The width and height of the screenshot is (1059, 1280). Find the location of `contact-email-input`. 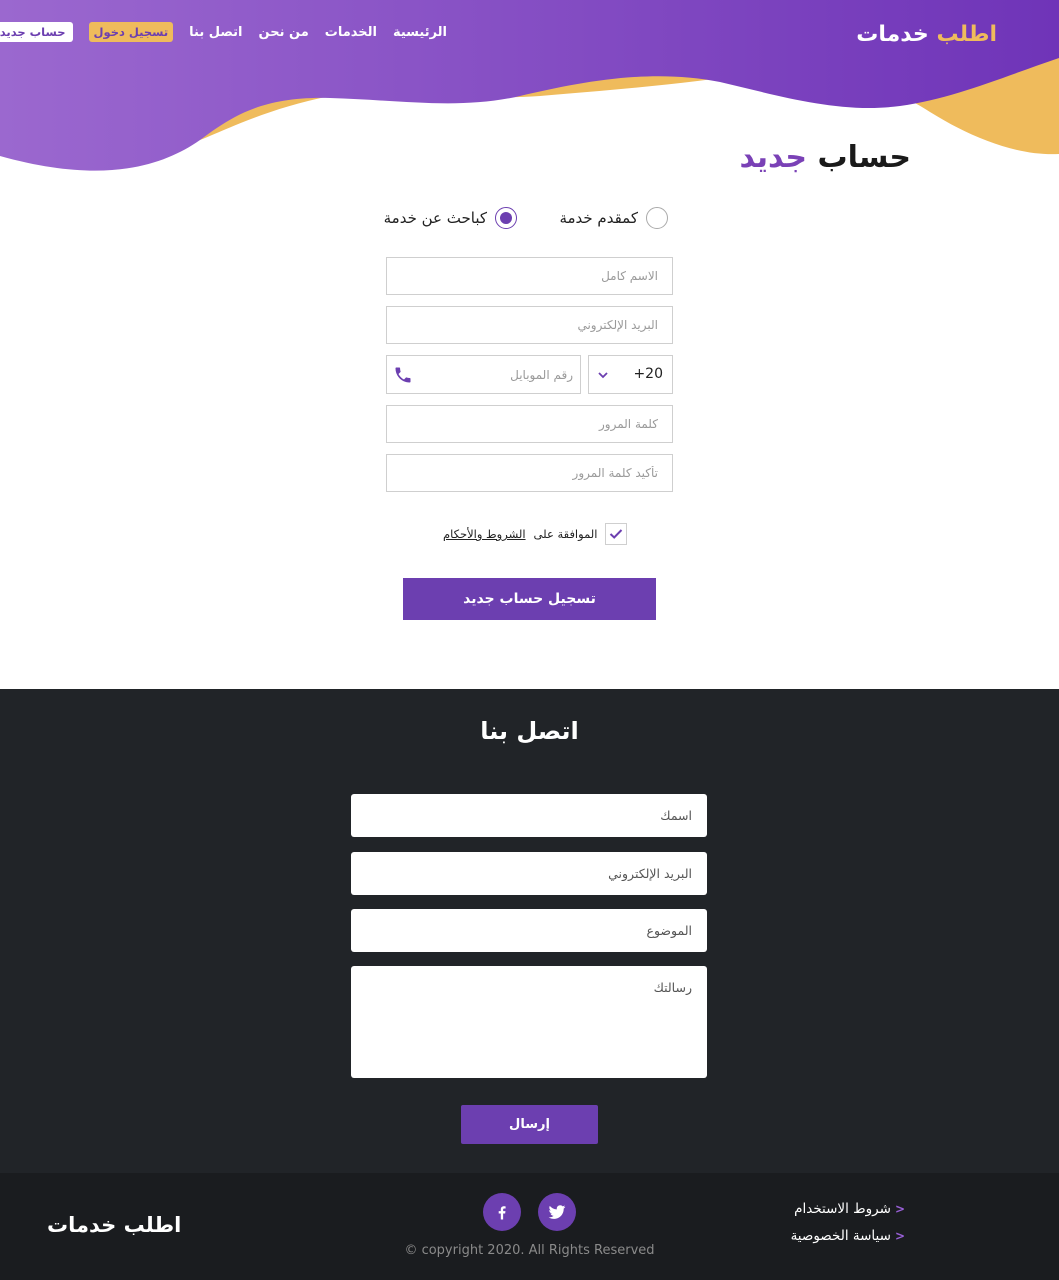

contact-email-input is located at coordinates (529, 873).